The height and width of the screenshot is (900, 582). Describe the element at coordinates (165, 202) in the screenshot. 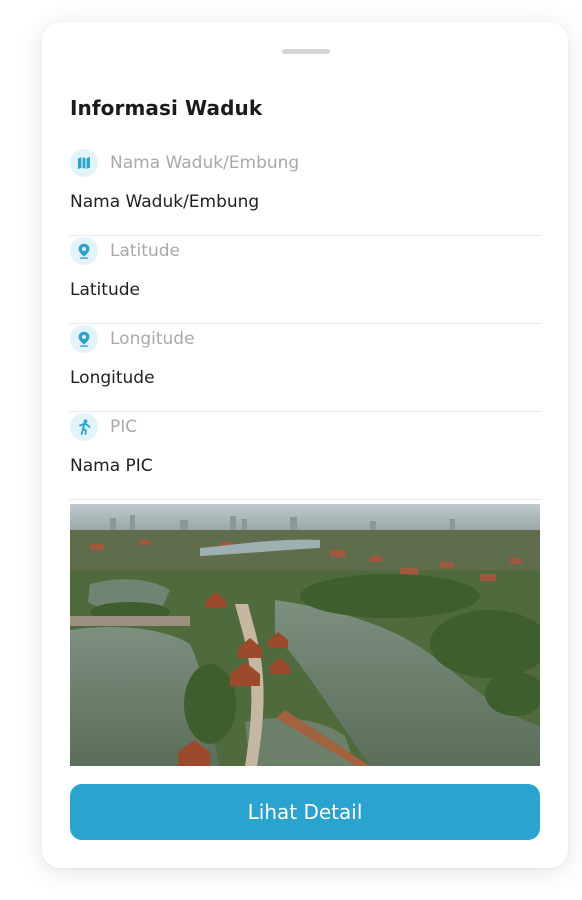

I see `field-value: Nama Waduk/Embung` at that location.